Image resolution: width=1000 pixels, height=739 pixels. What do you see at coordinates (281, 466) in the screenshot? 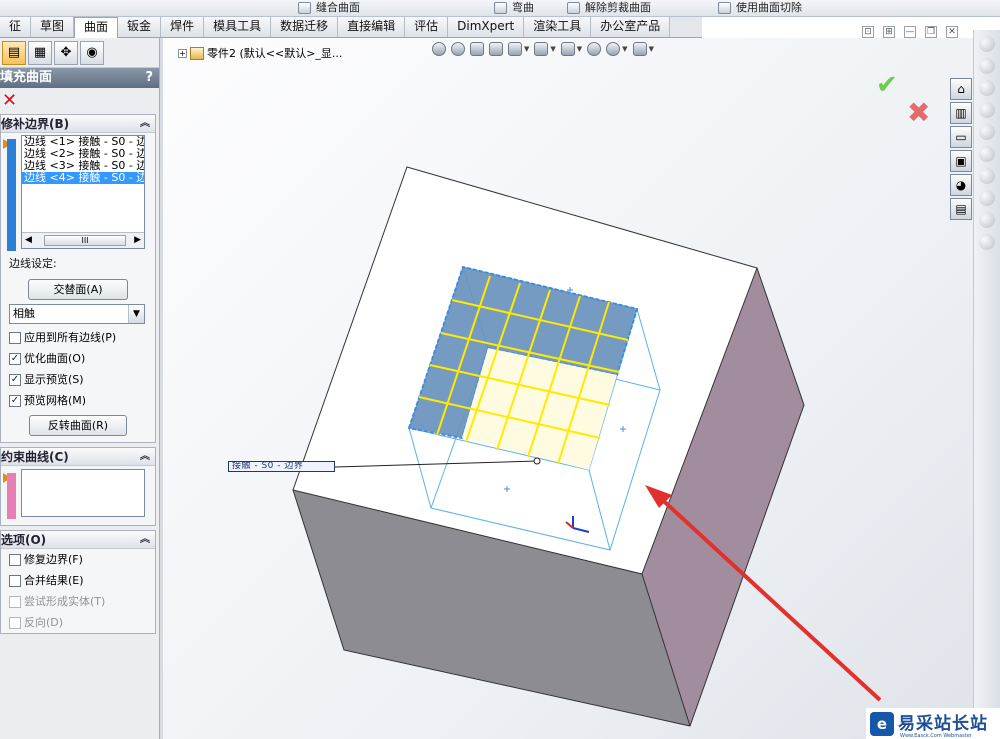
I see `edge-callout-tag: 接触 - S0 - 边界` at bounding box center [281, 466].